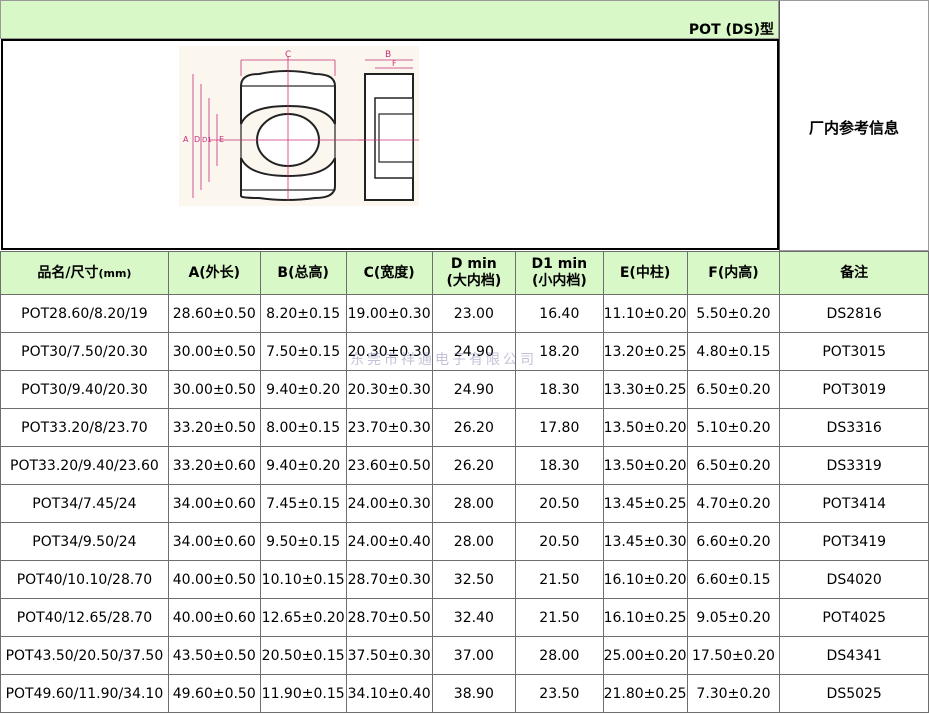 The width and height of the screenshot is (929, 714). Describe the element at coordinates (474, 693) in the screenshot. I see `cell-d: 38.90` at that location.